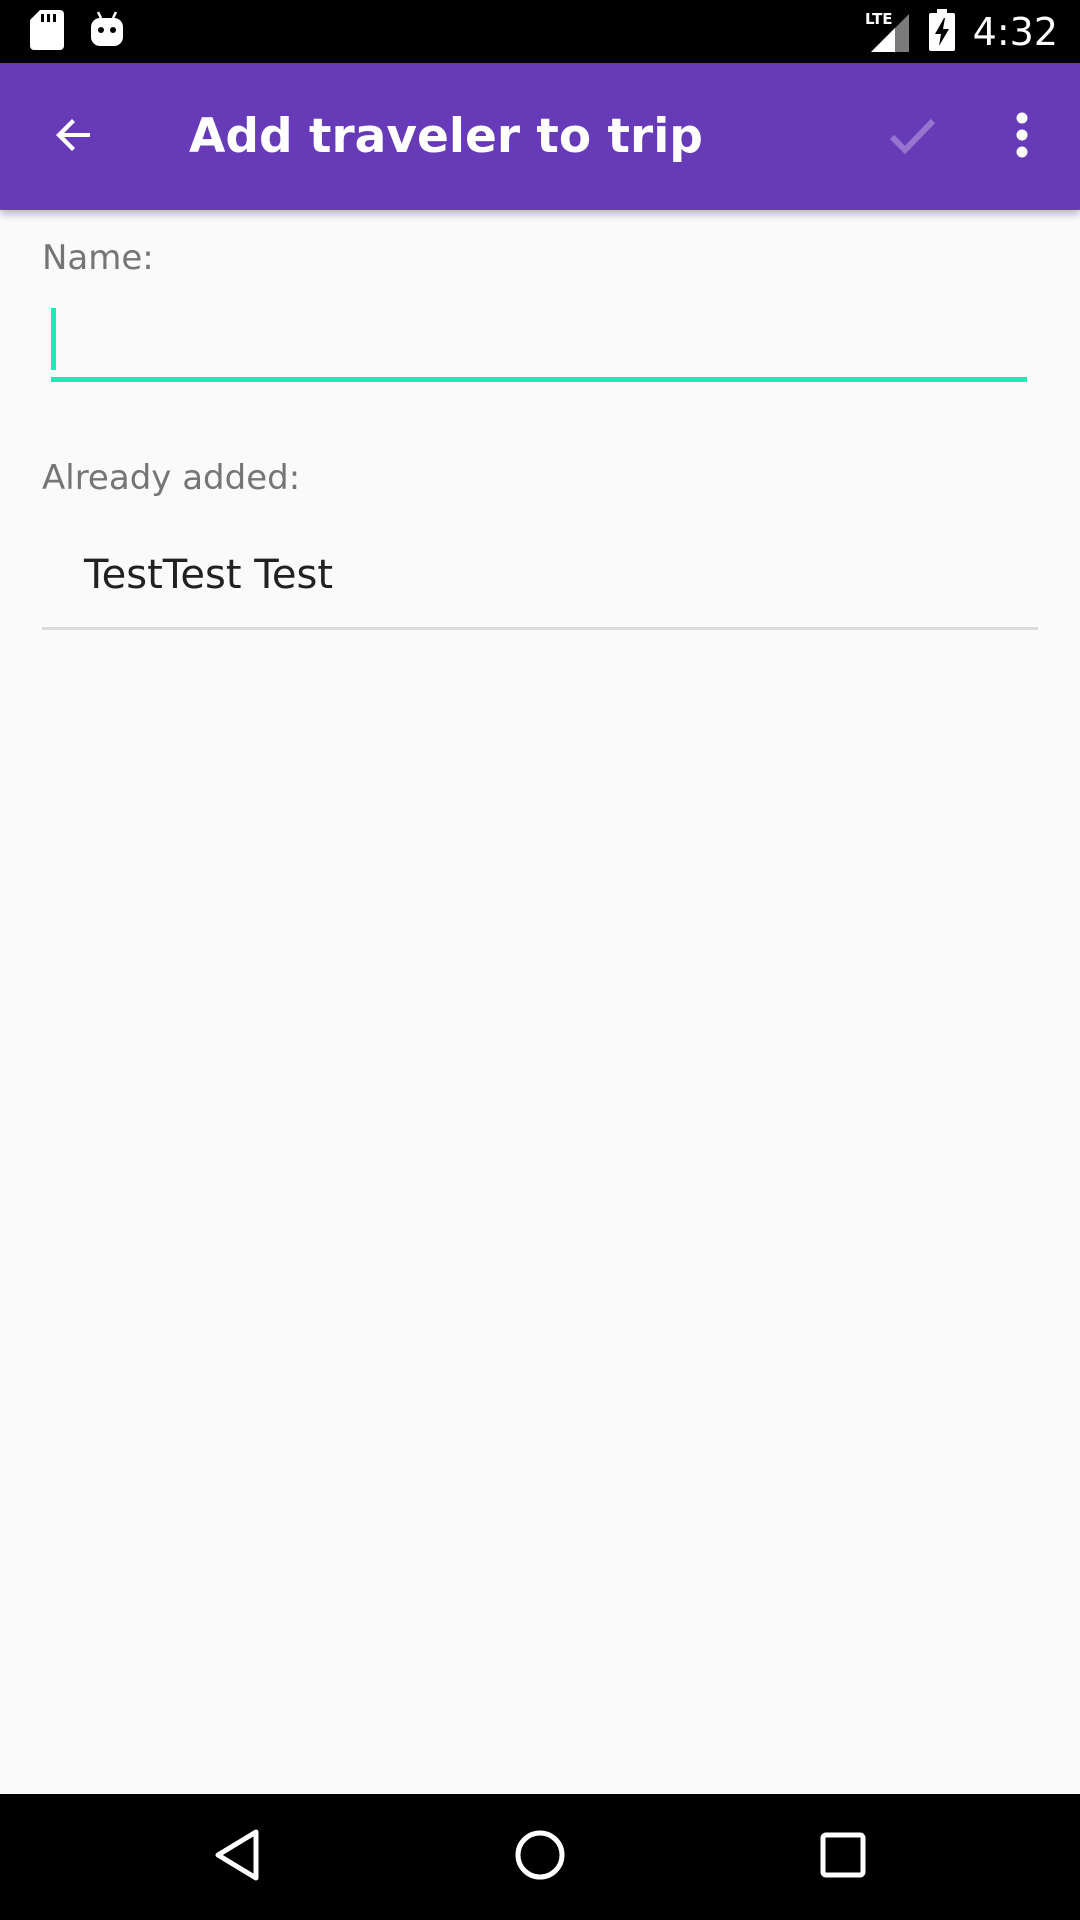  I want to click on page-title: Add traveler to trip, so click(446, 136).